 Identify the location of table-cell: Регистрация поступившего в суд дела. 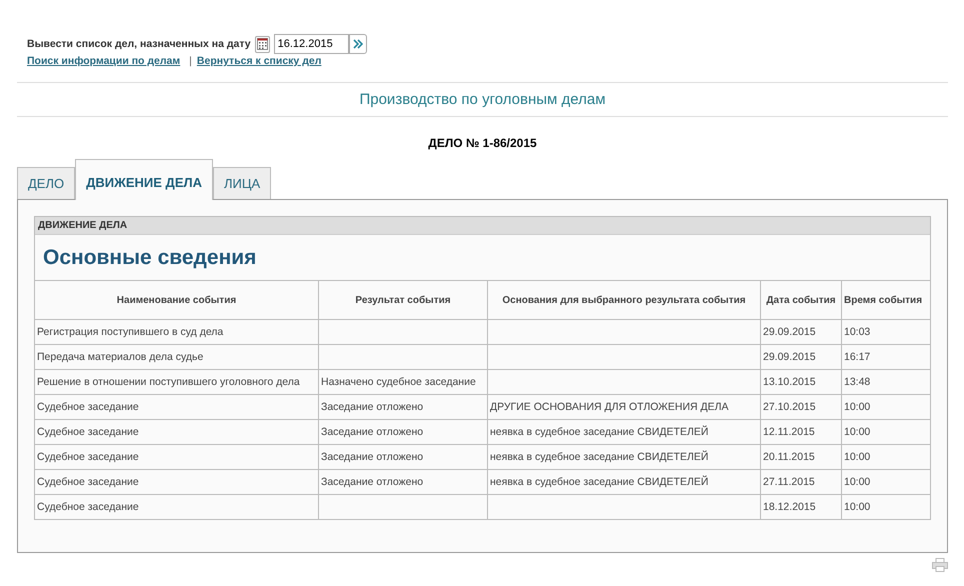
(176, 332).